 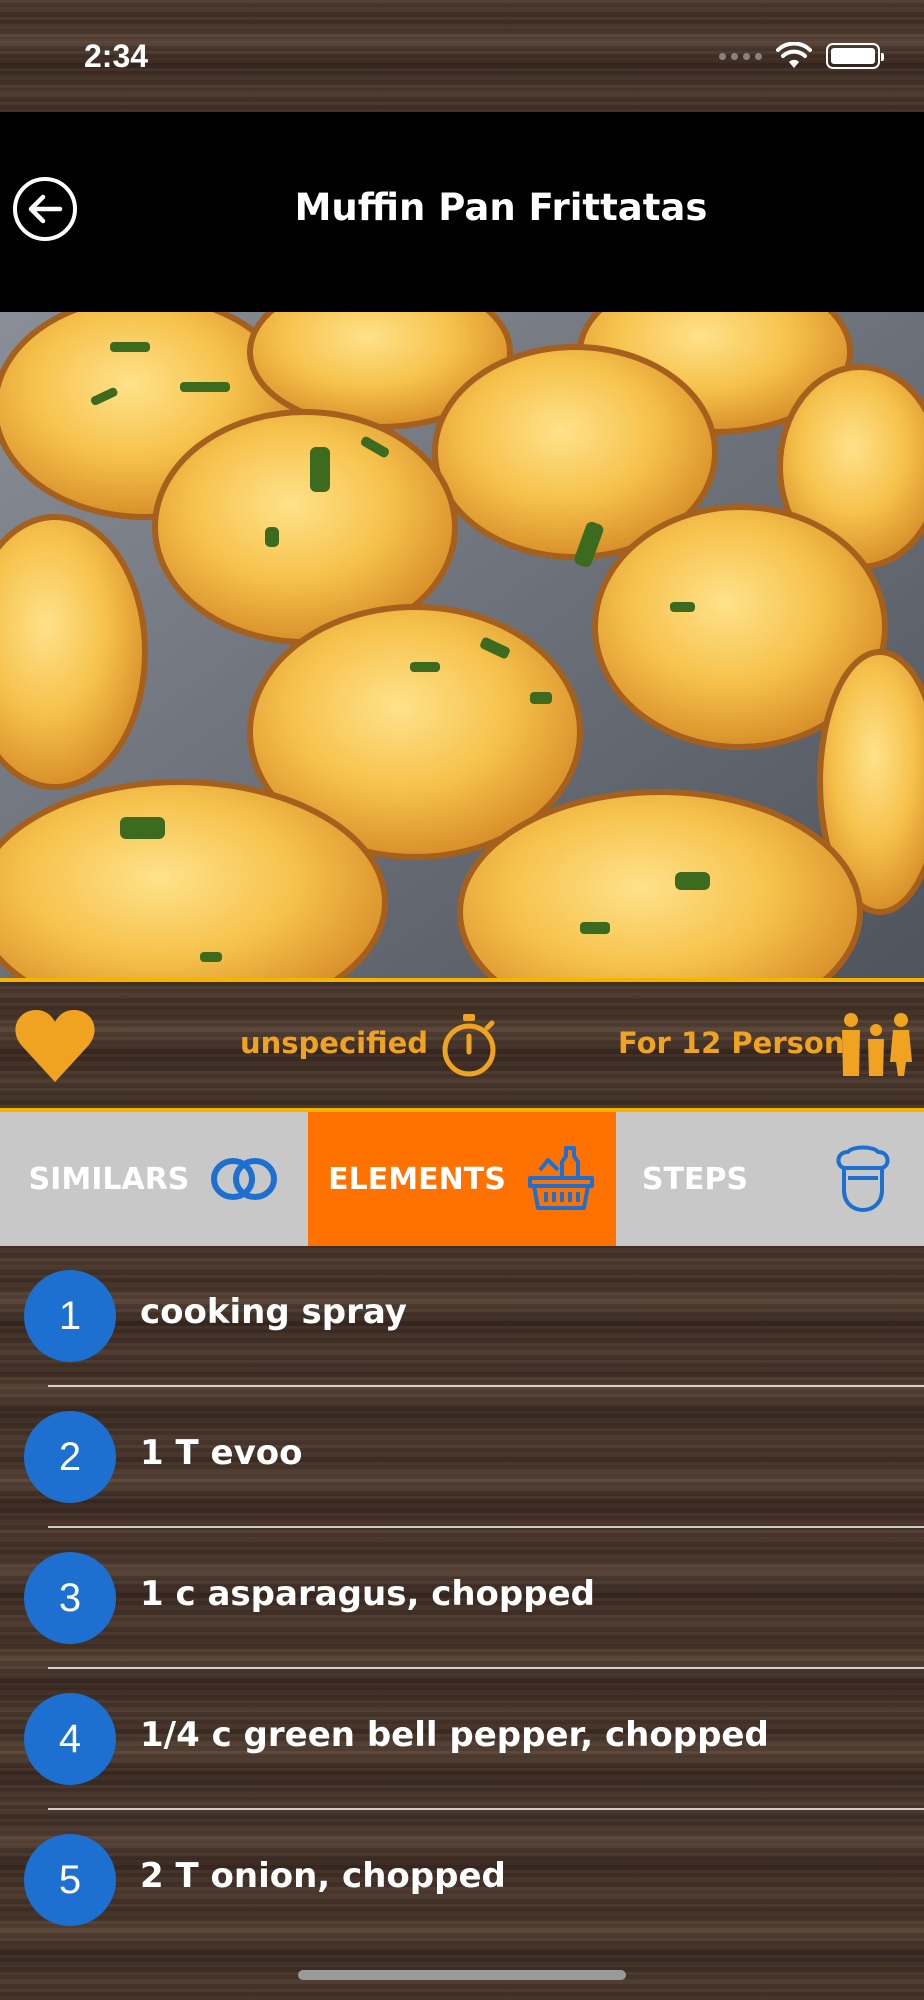 I want to click on chef-icon, so click(x=863, y=1178).